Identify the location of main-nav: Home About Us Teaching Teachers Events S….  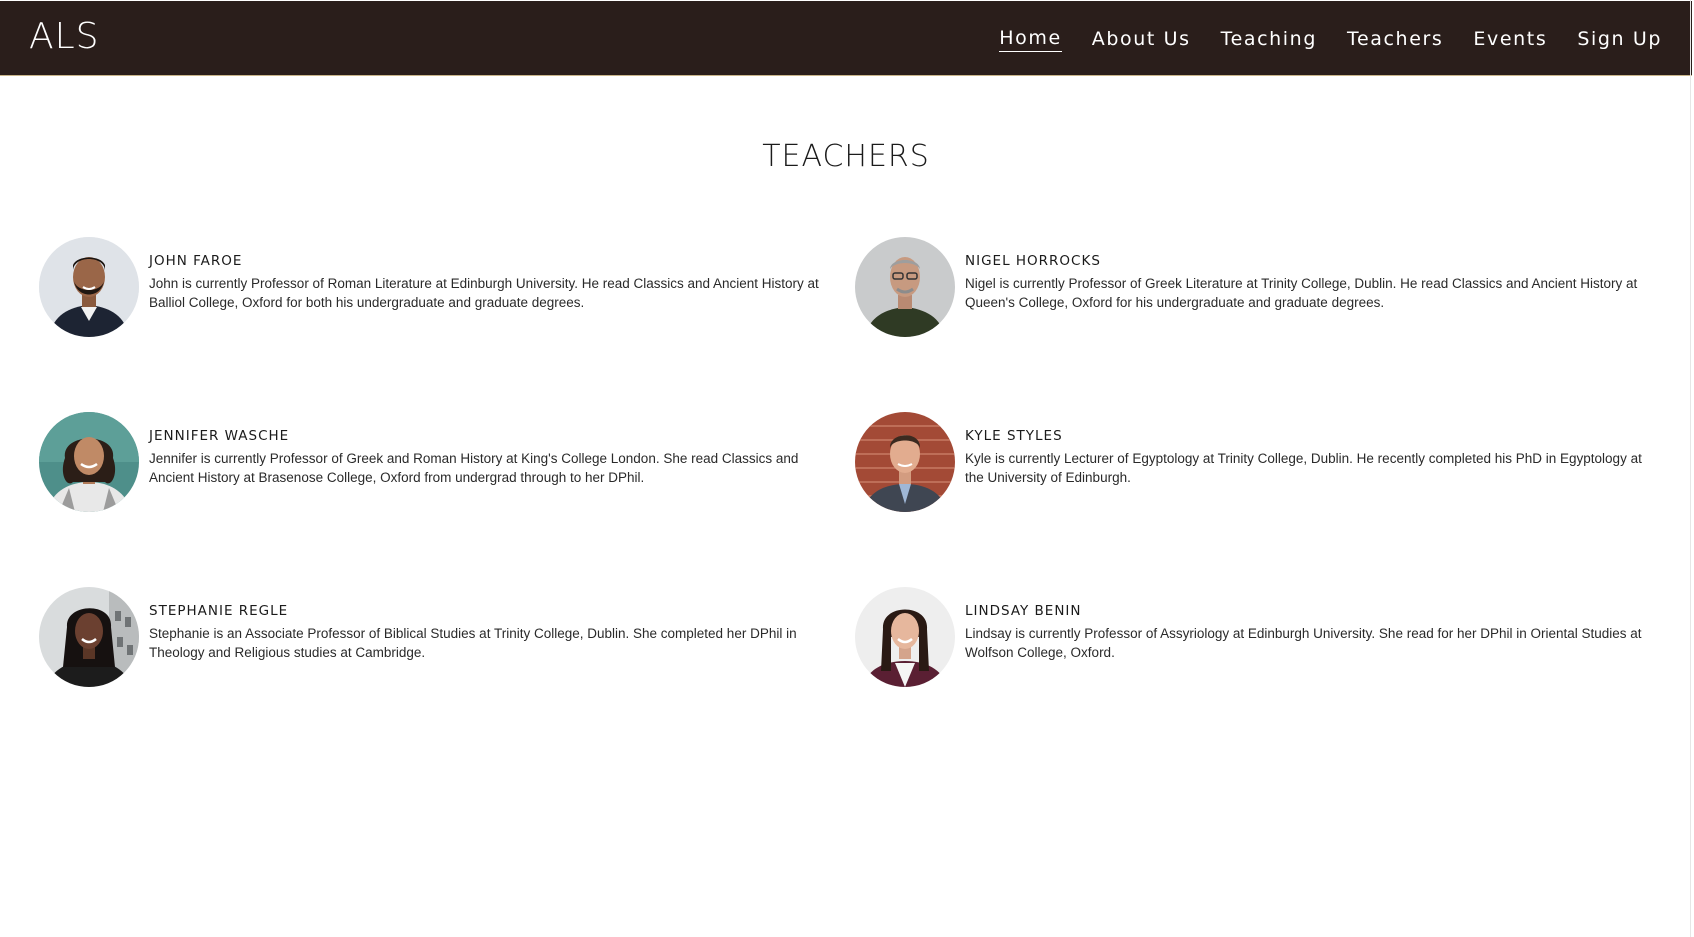
(1330, 39).